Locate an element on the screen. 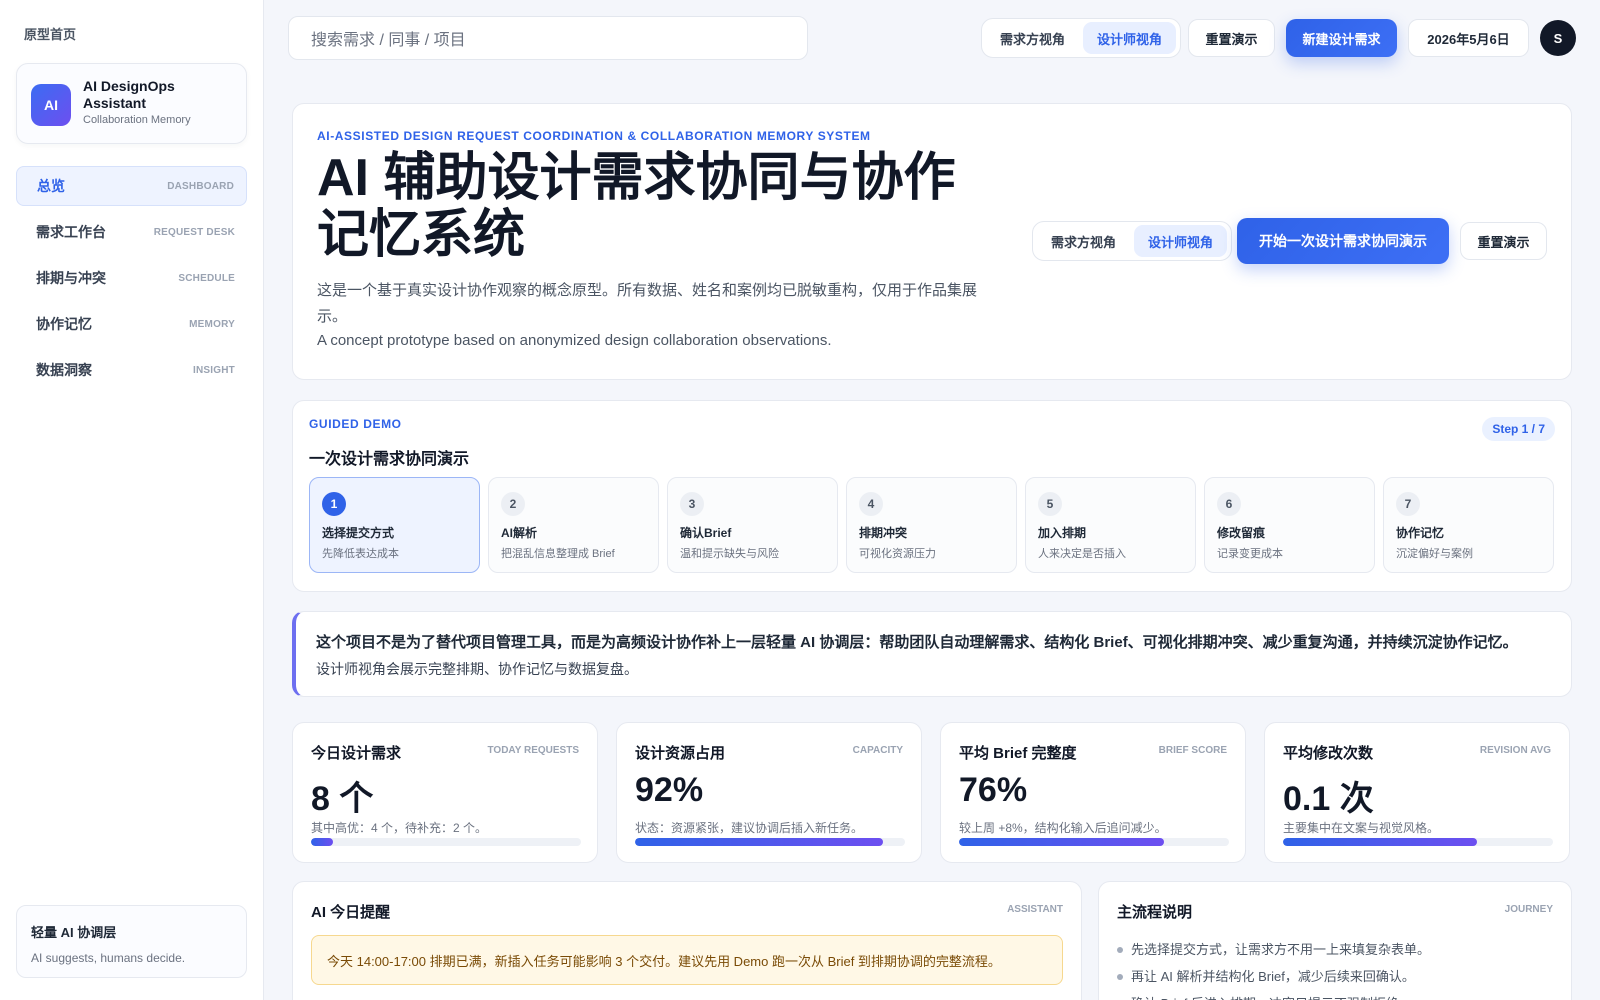  list-item: 确认 Brief 后进入排期，冲突只提示不强制拒绝。 is located at coordinates (1273, 995).